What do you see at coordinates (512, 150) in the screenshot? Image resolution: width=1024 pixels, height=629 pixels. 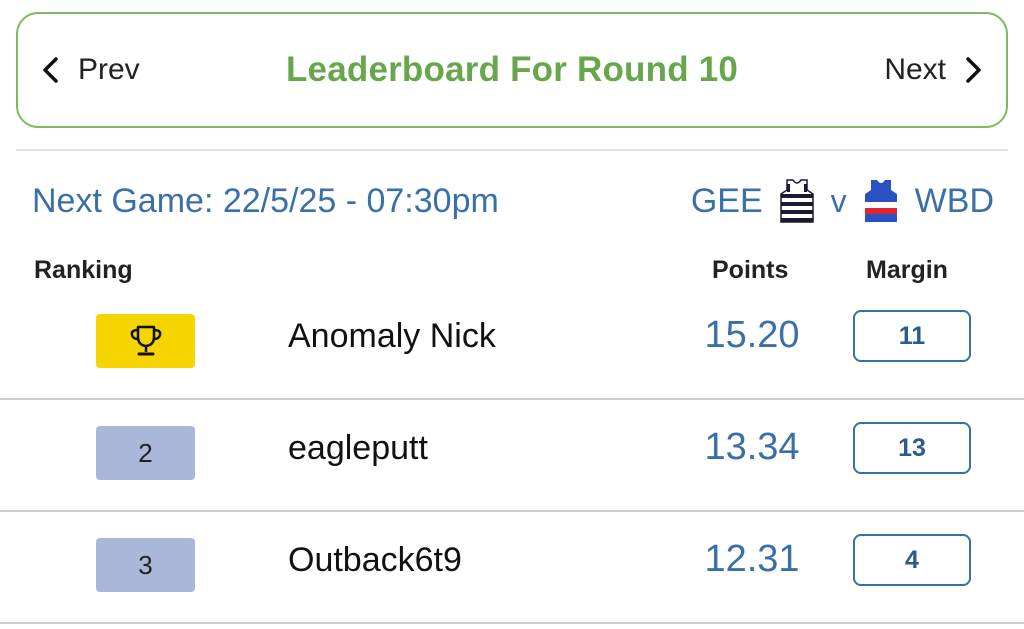 I see `header-divider` at bounding box center [512, 150].